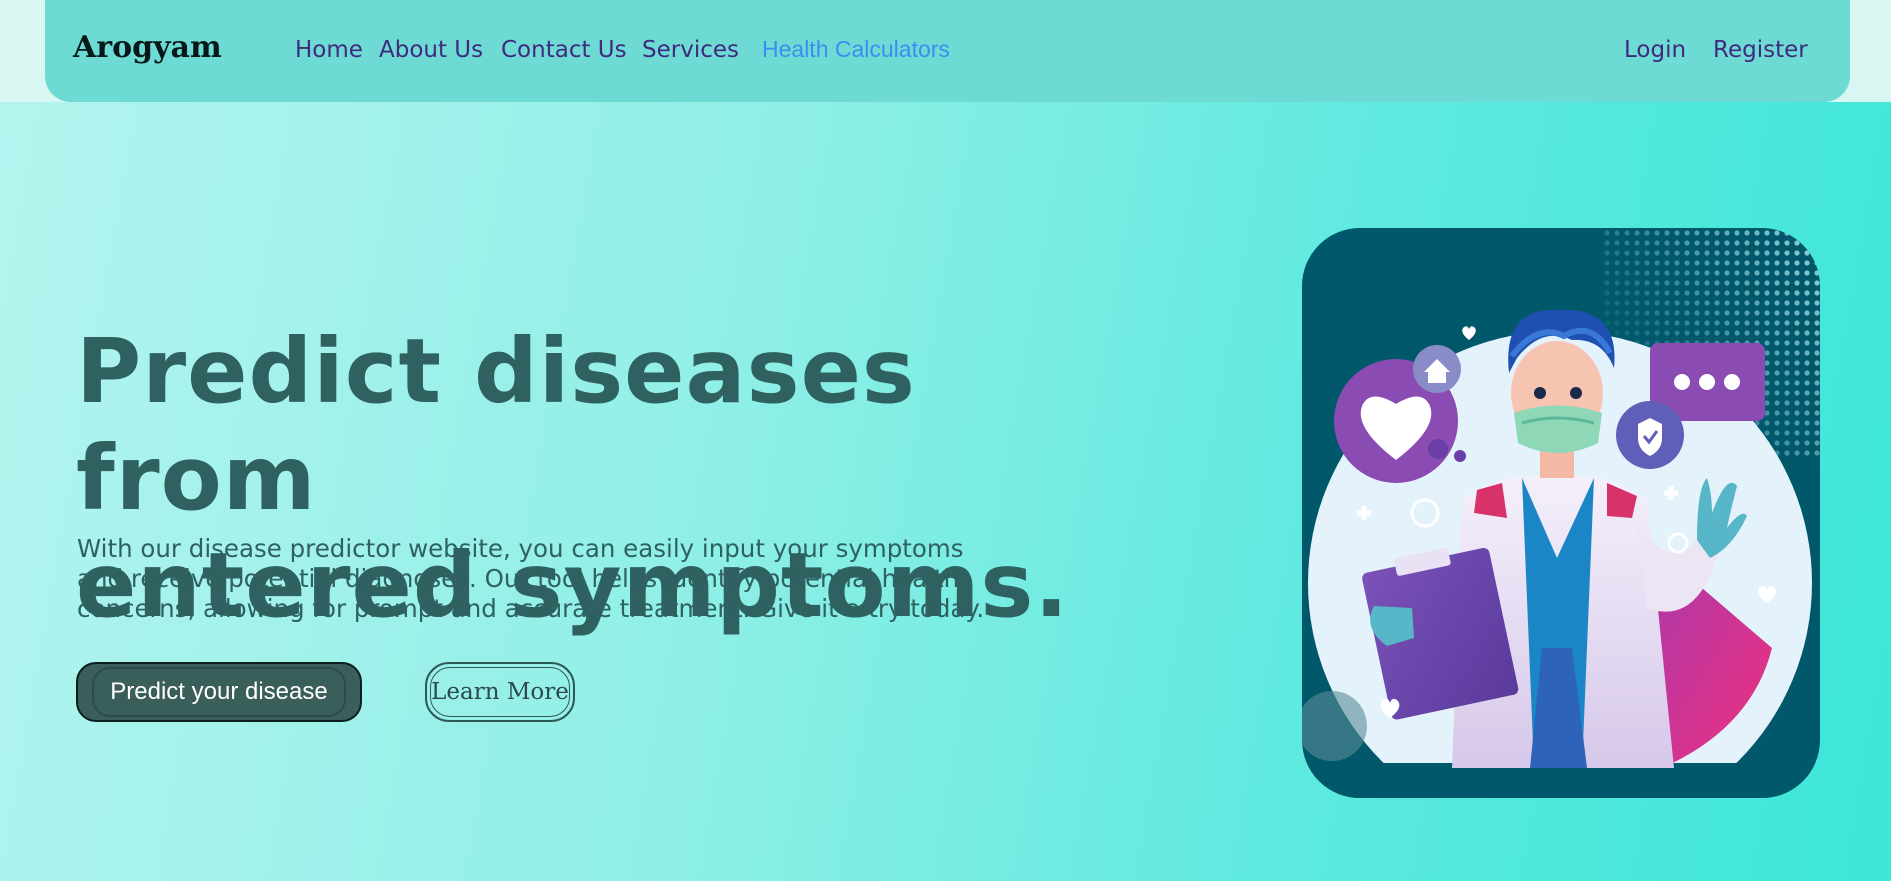 The height and width of the screenshot is (881, 1891). Describe the element at coordinates (1655, 50) in the screenshot. I see `login-link: Login` at that location.